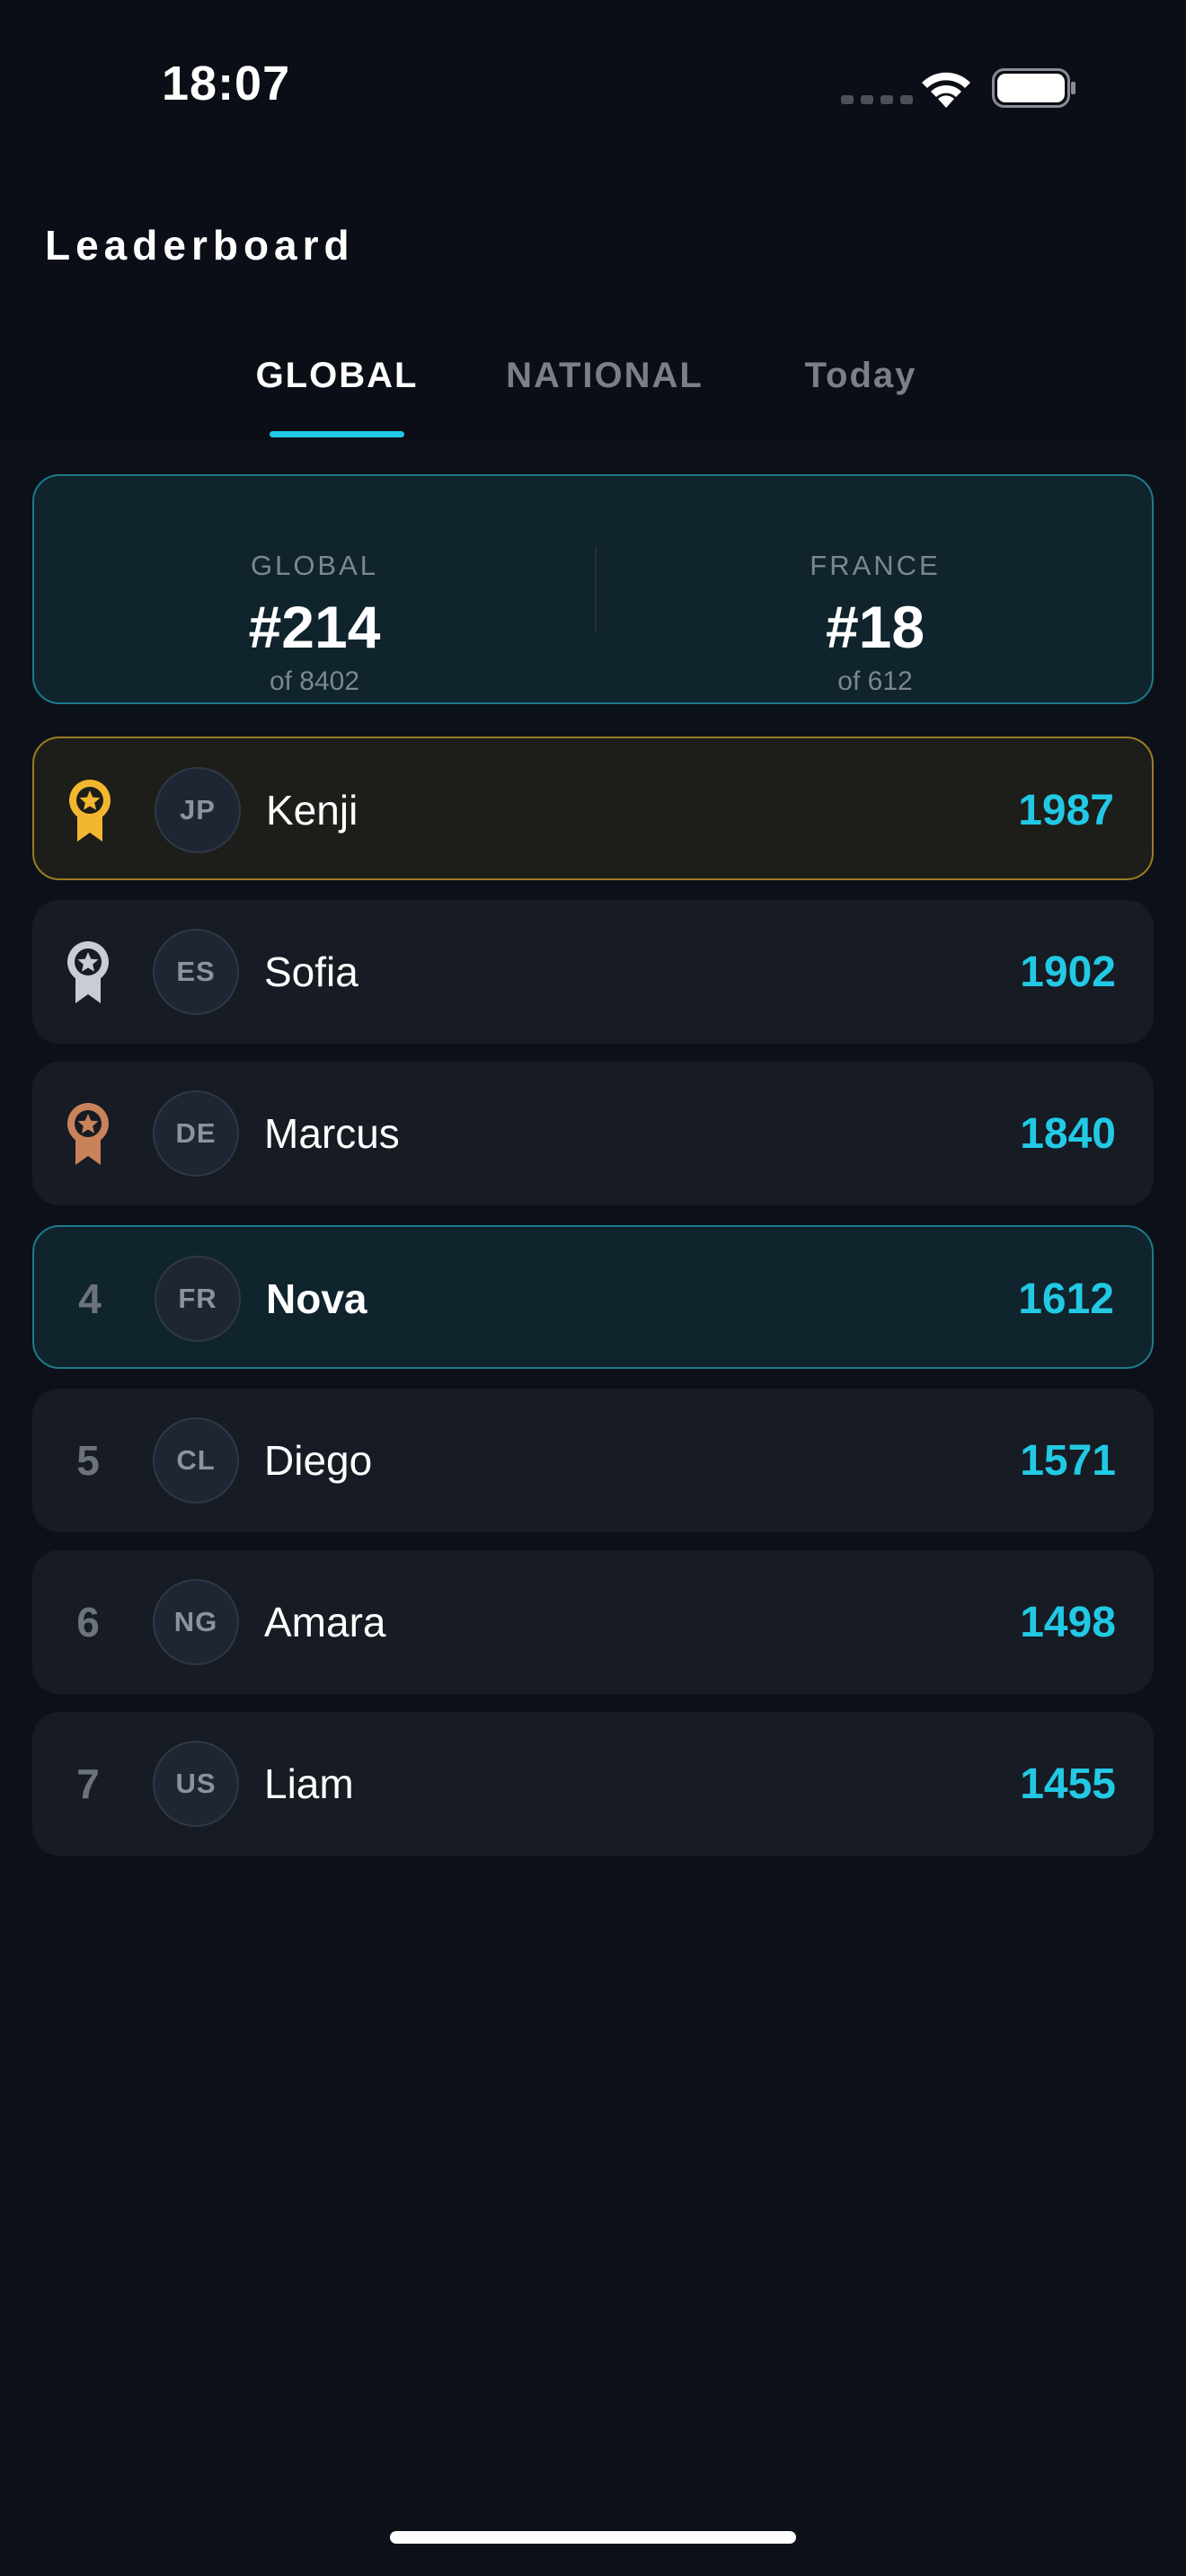 This screenshot has height=2576, width=1186. I want to click on tab-bar: GLOBAL NATIONAL Today, so click(593, 398).